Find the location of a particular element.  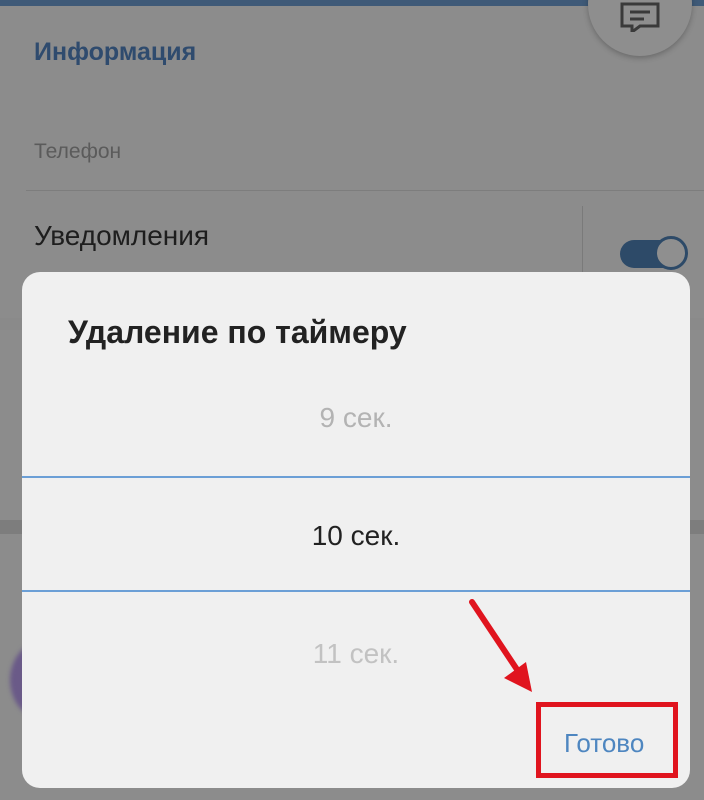

selection-line-top is located at coordinates (356, 477).